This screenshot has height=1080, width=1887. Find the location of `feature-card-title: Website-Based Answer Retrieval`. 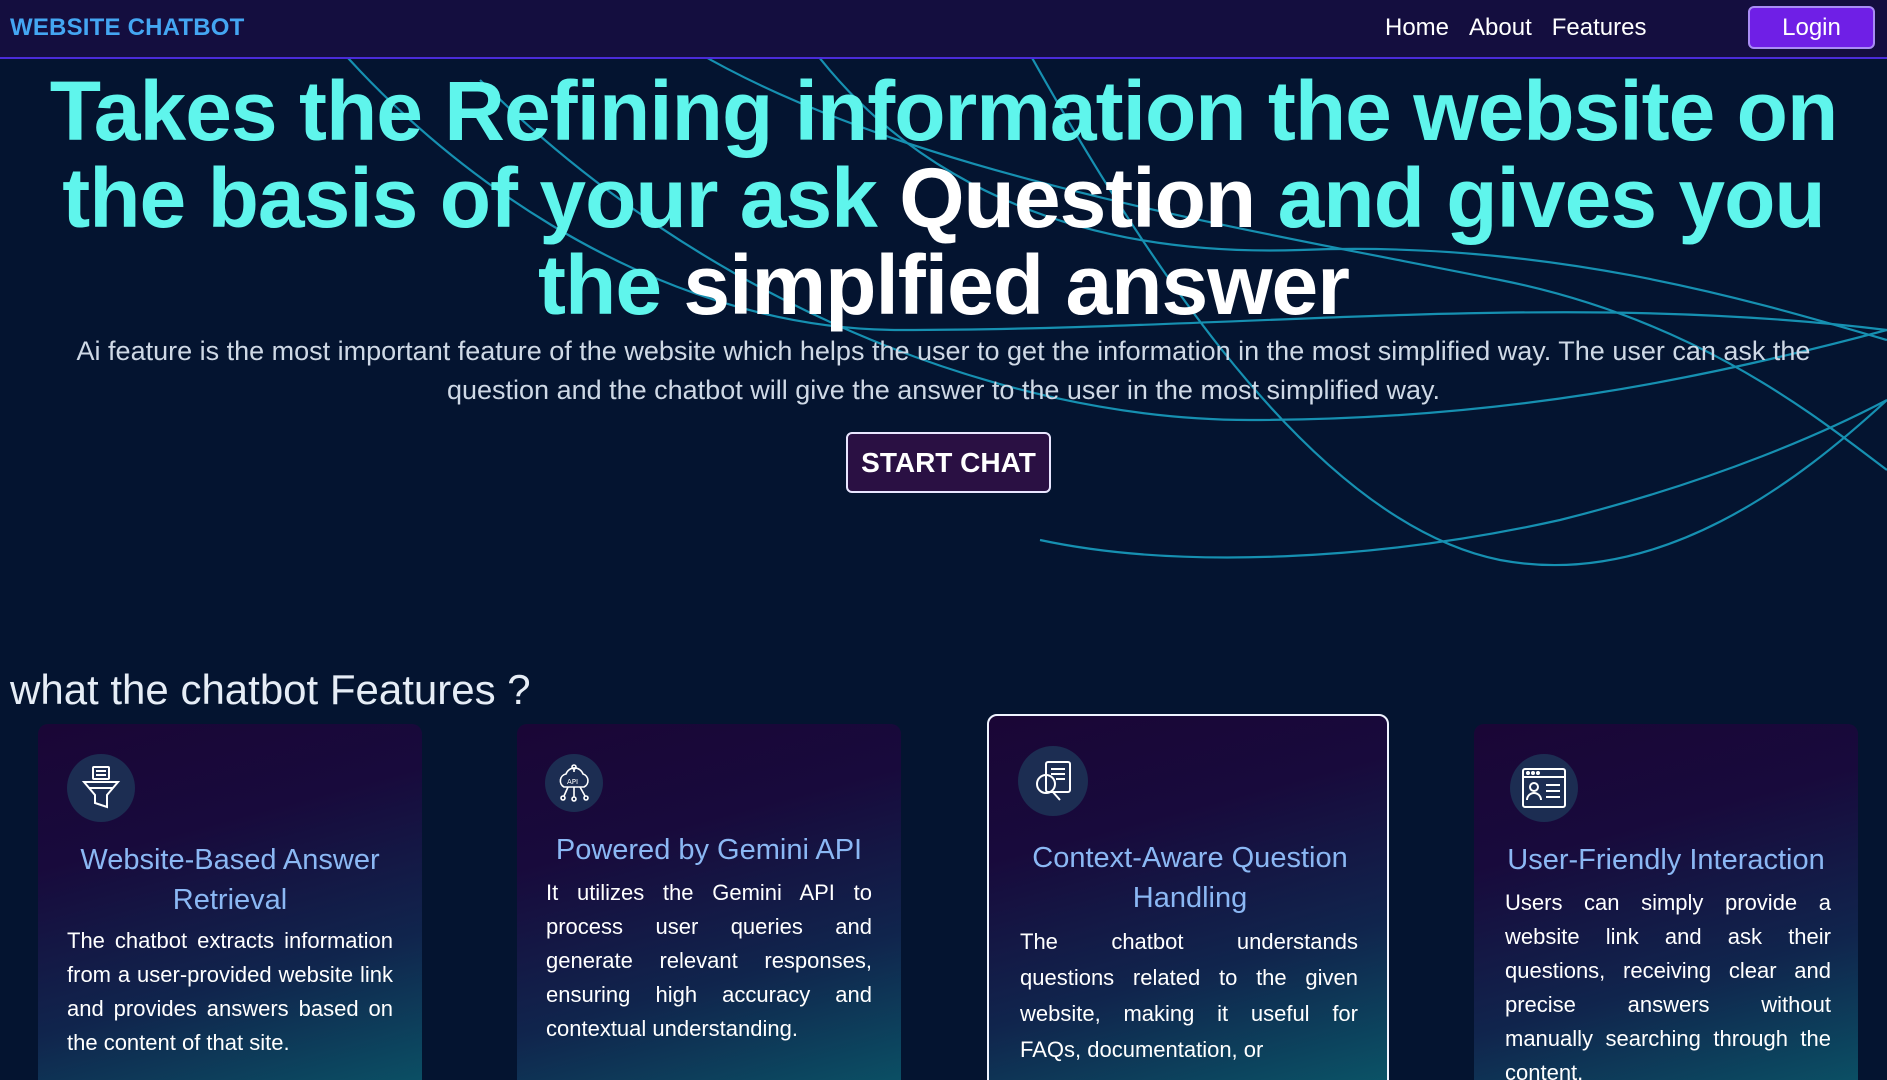

feature-card-title: Website-Based Answer Retrieval is located at coordinates (230, 880).